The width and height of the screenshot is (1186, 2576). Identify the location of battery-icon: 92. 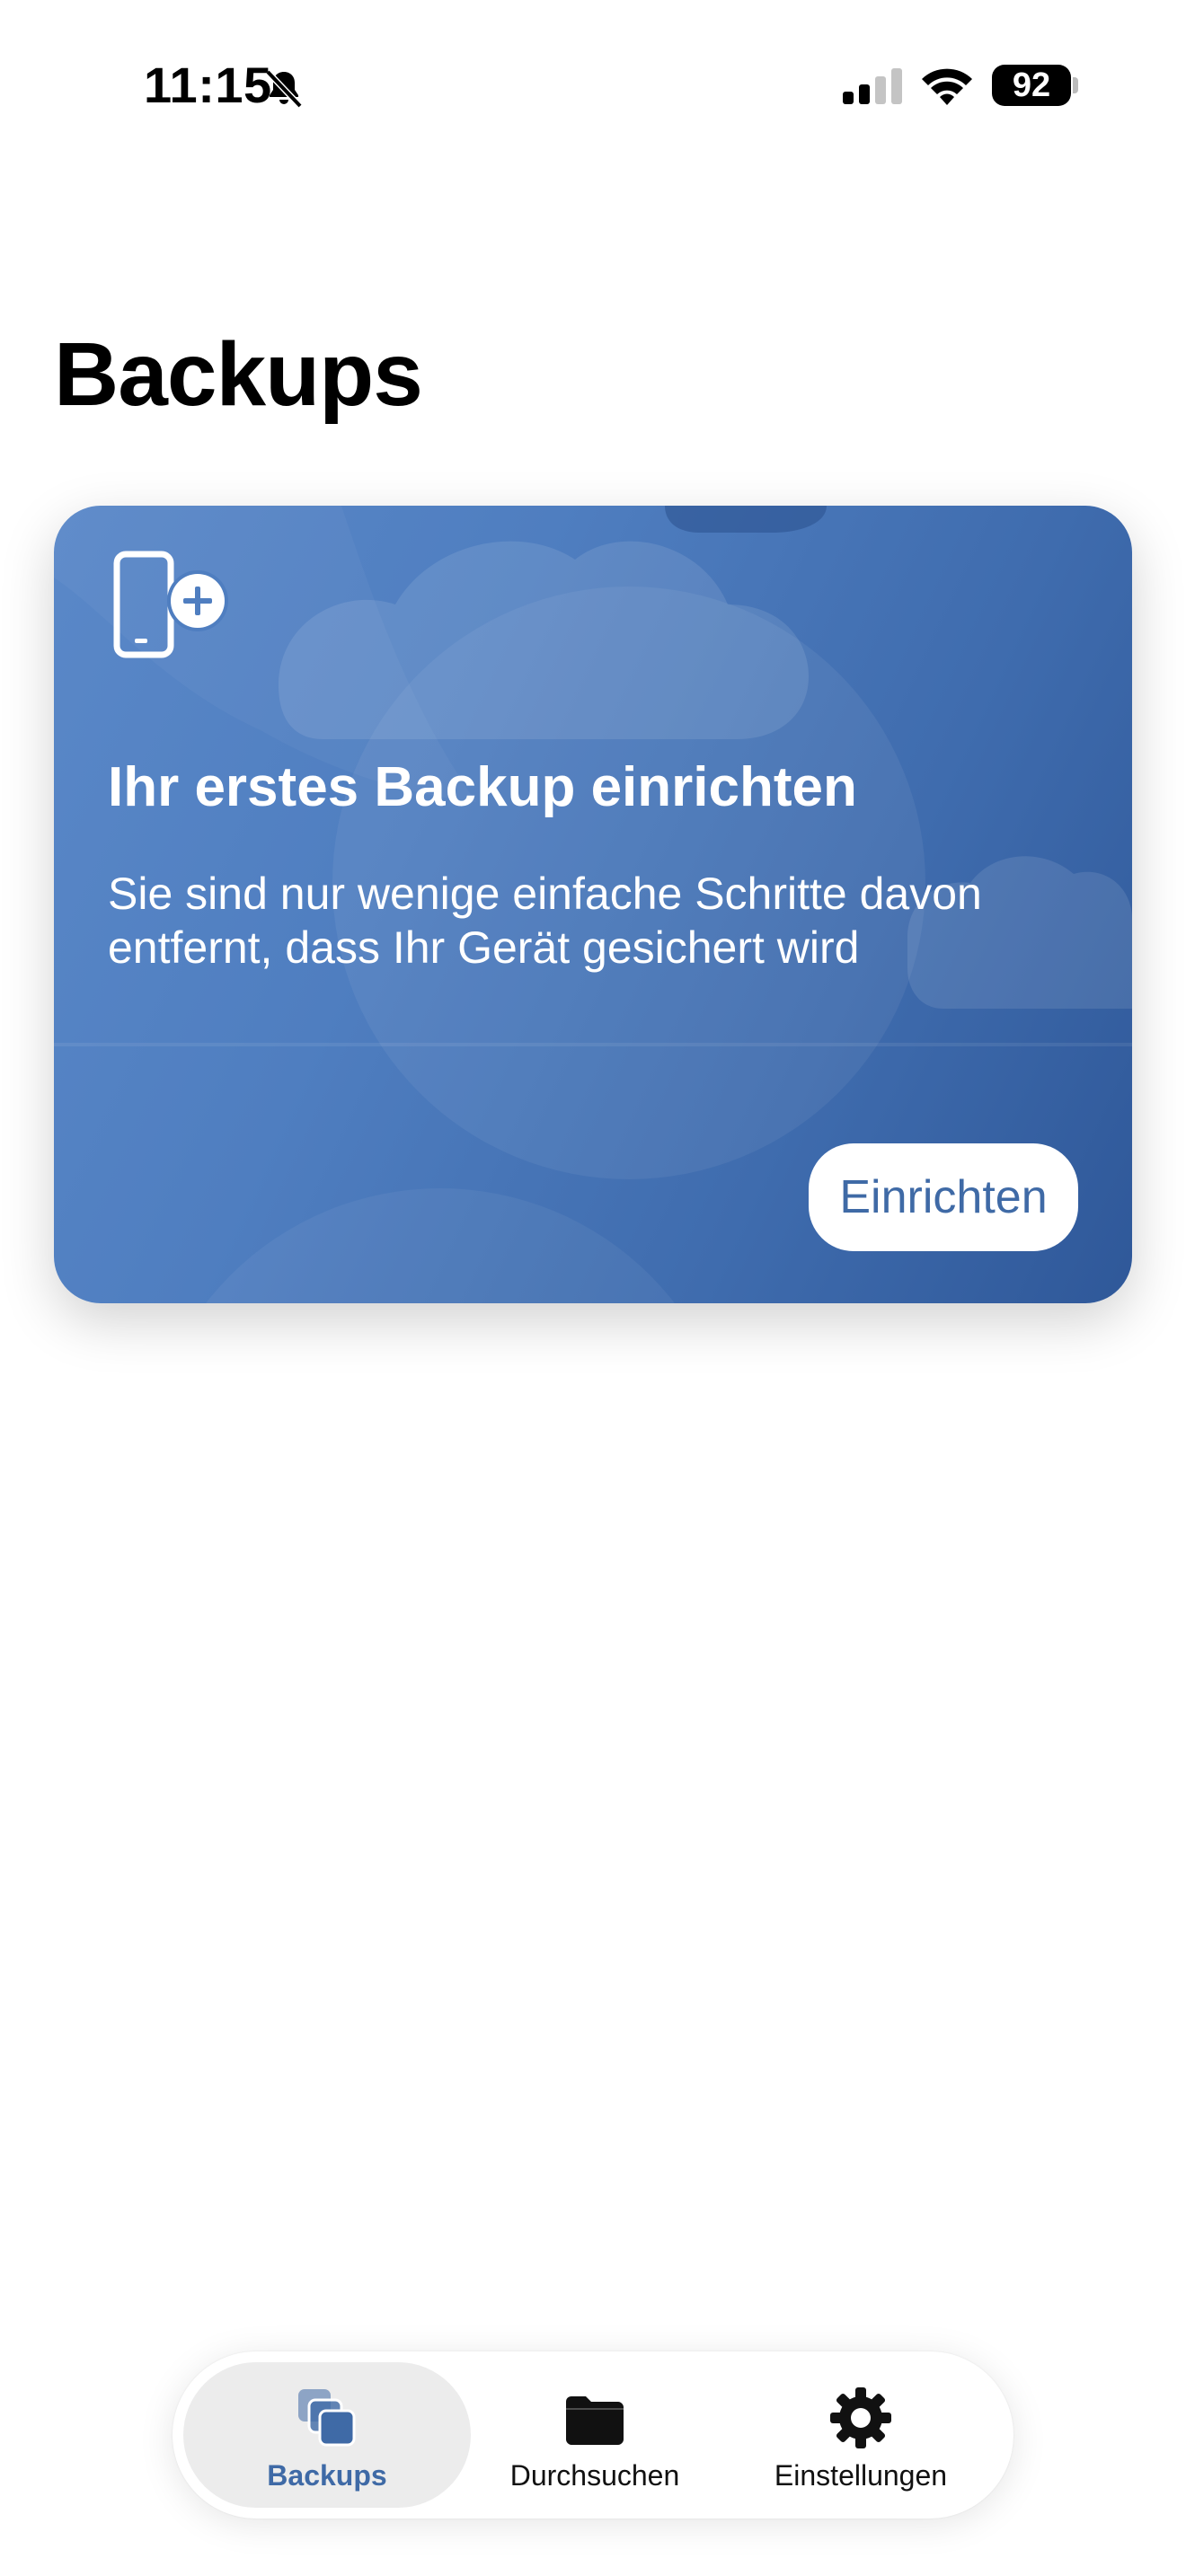
(1031, 85).